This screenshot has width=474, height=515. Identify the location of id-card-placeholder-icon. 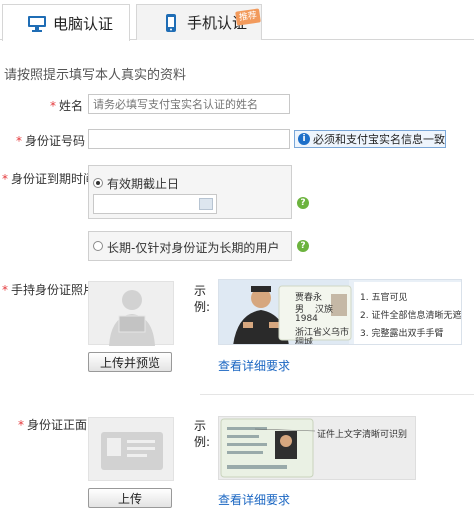
(132, 451).